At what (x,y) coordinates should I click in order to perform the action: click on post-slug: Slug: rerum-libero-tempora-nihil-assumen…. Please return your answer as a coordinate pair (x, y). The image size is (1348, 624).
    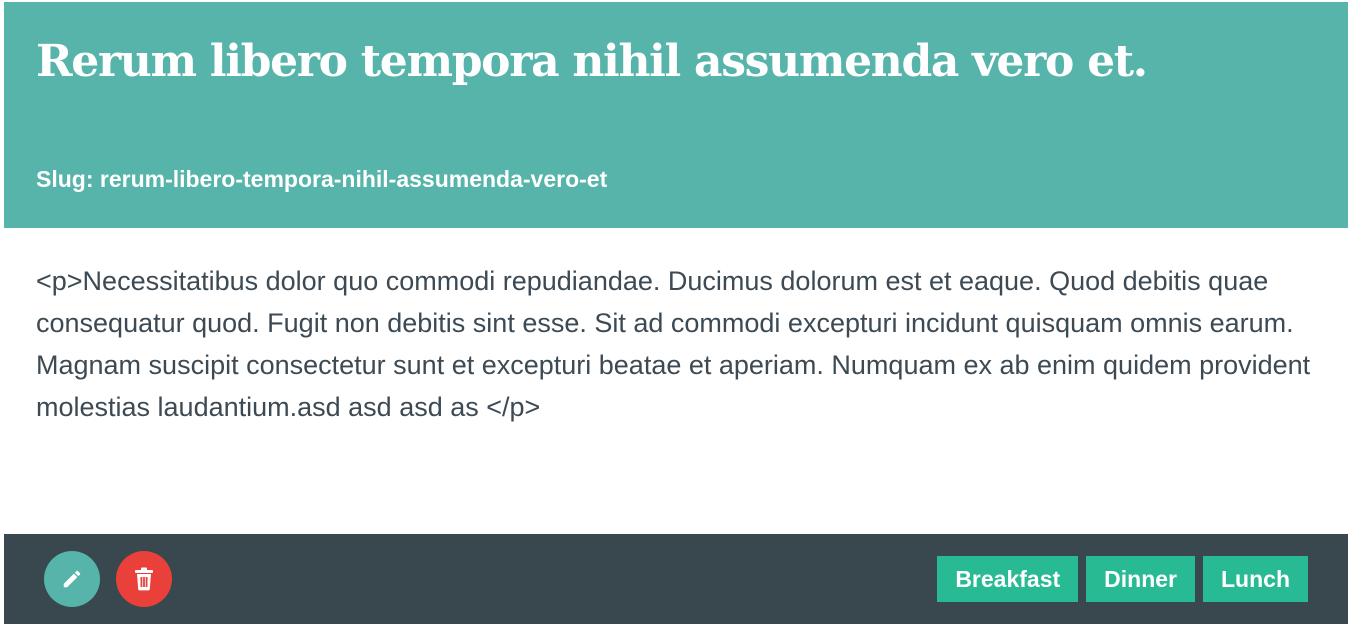
    Looking at the image, I should click on (322, 179).